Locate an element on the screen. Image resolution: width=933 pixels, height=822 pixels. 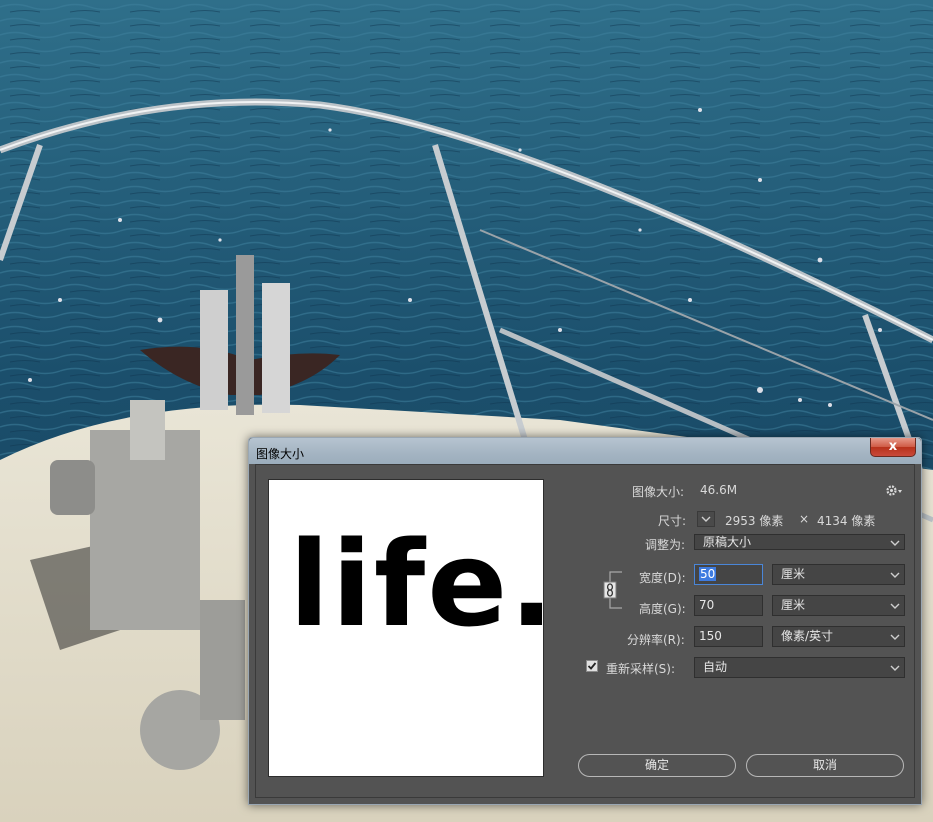
ok-button: 确定 is located at coordinates (657, 765).